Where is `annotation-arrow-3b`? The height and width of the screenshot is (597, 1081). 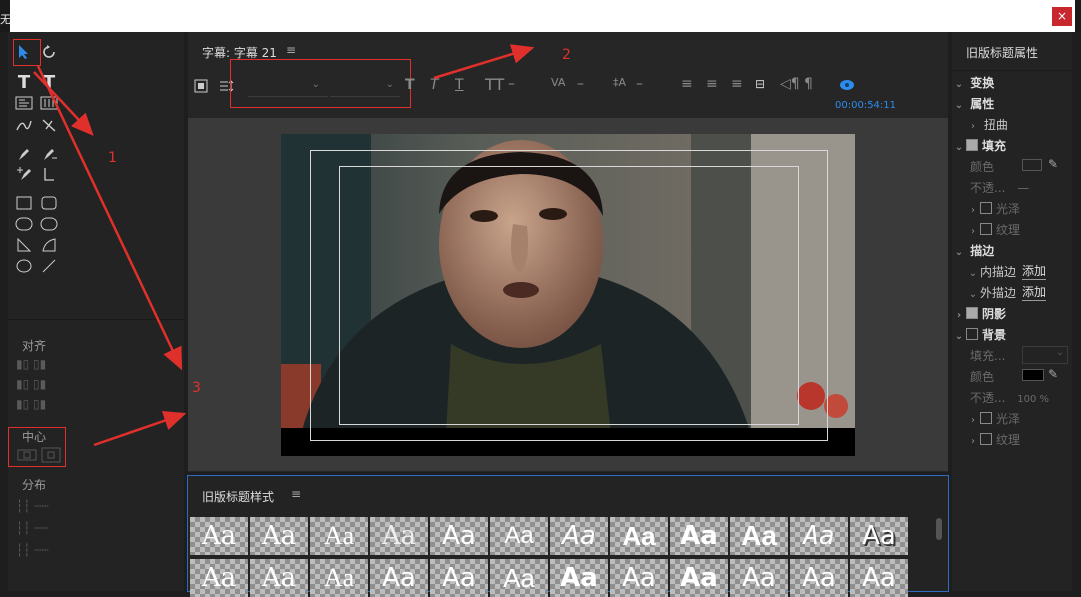
annotation-arrow-3b is located at coordinates (140, 429).